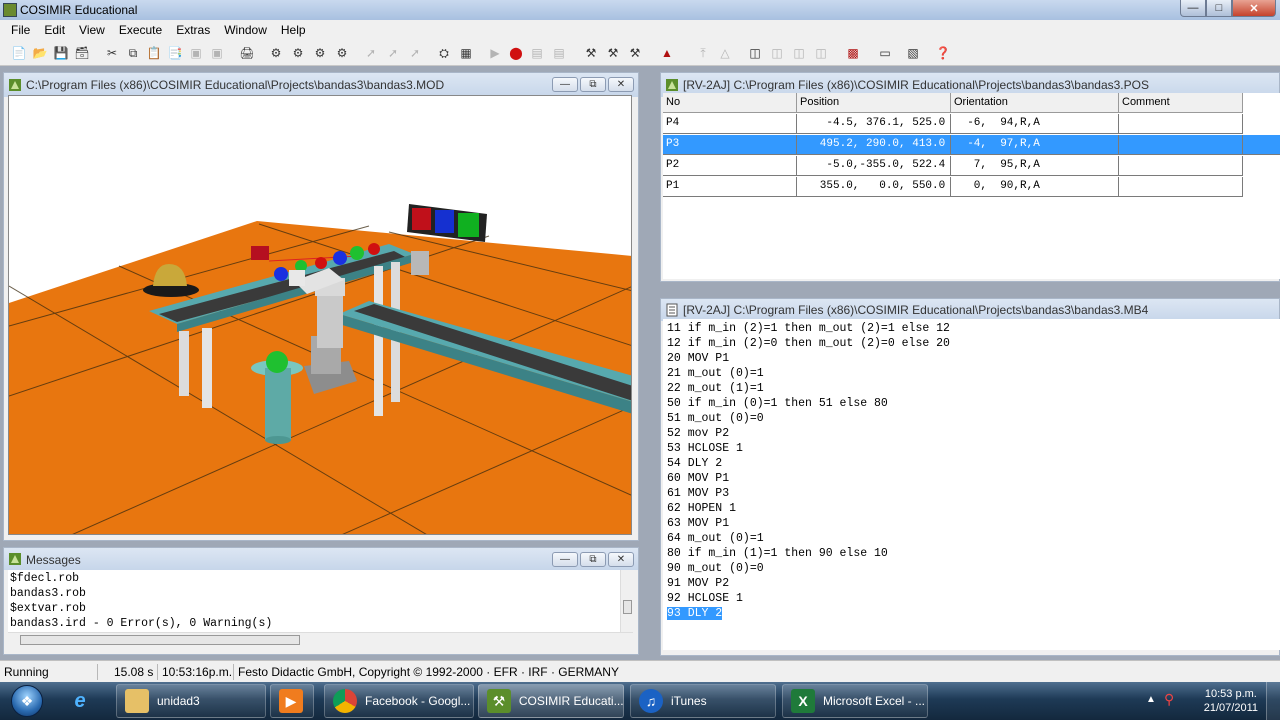 The image size is (1280, 720). What do you see at coordinates (943, 53) in the screenshot?
I see `help-context-icon: ❓` at bounding box center [943, 53].